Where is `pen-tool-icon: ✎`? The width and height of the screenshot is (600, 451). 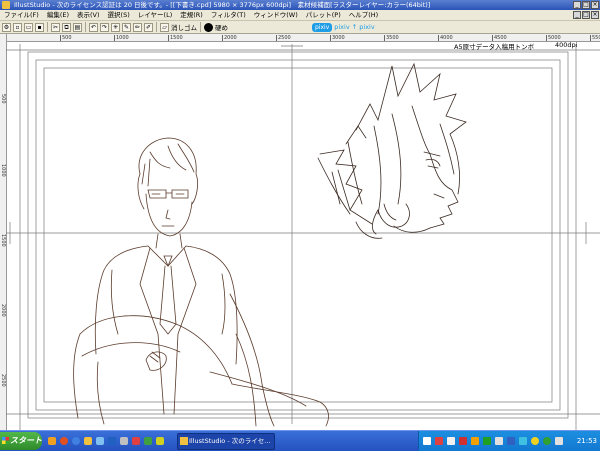
pen-tool-icon: ✎ is located at coordinates (126, 27).